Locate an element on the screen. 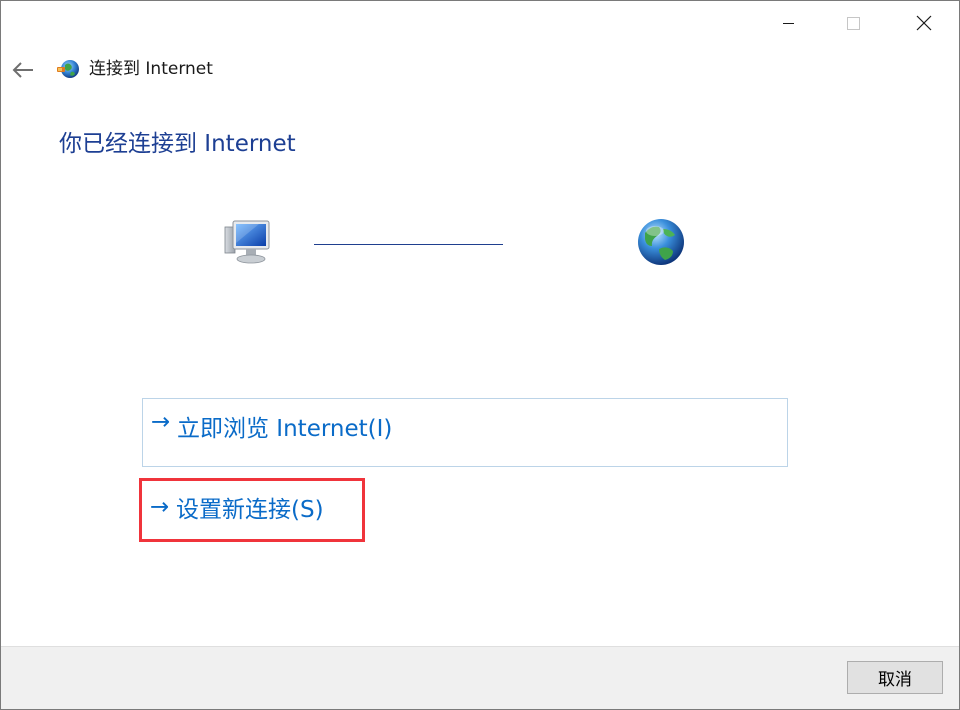  maximize-icon is located at coordinates (853, 23).